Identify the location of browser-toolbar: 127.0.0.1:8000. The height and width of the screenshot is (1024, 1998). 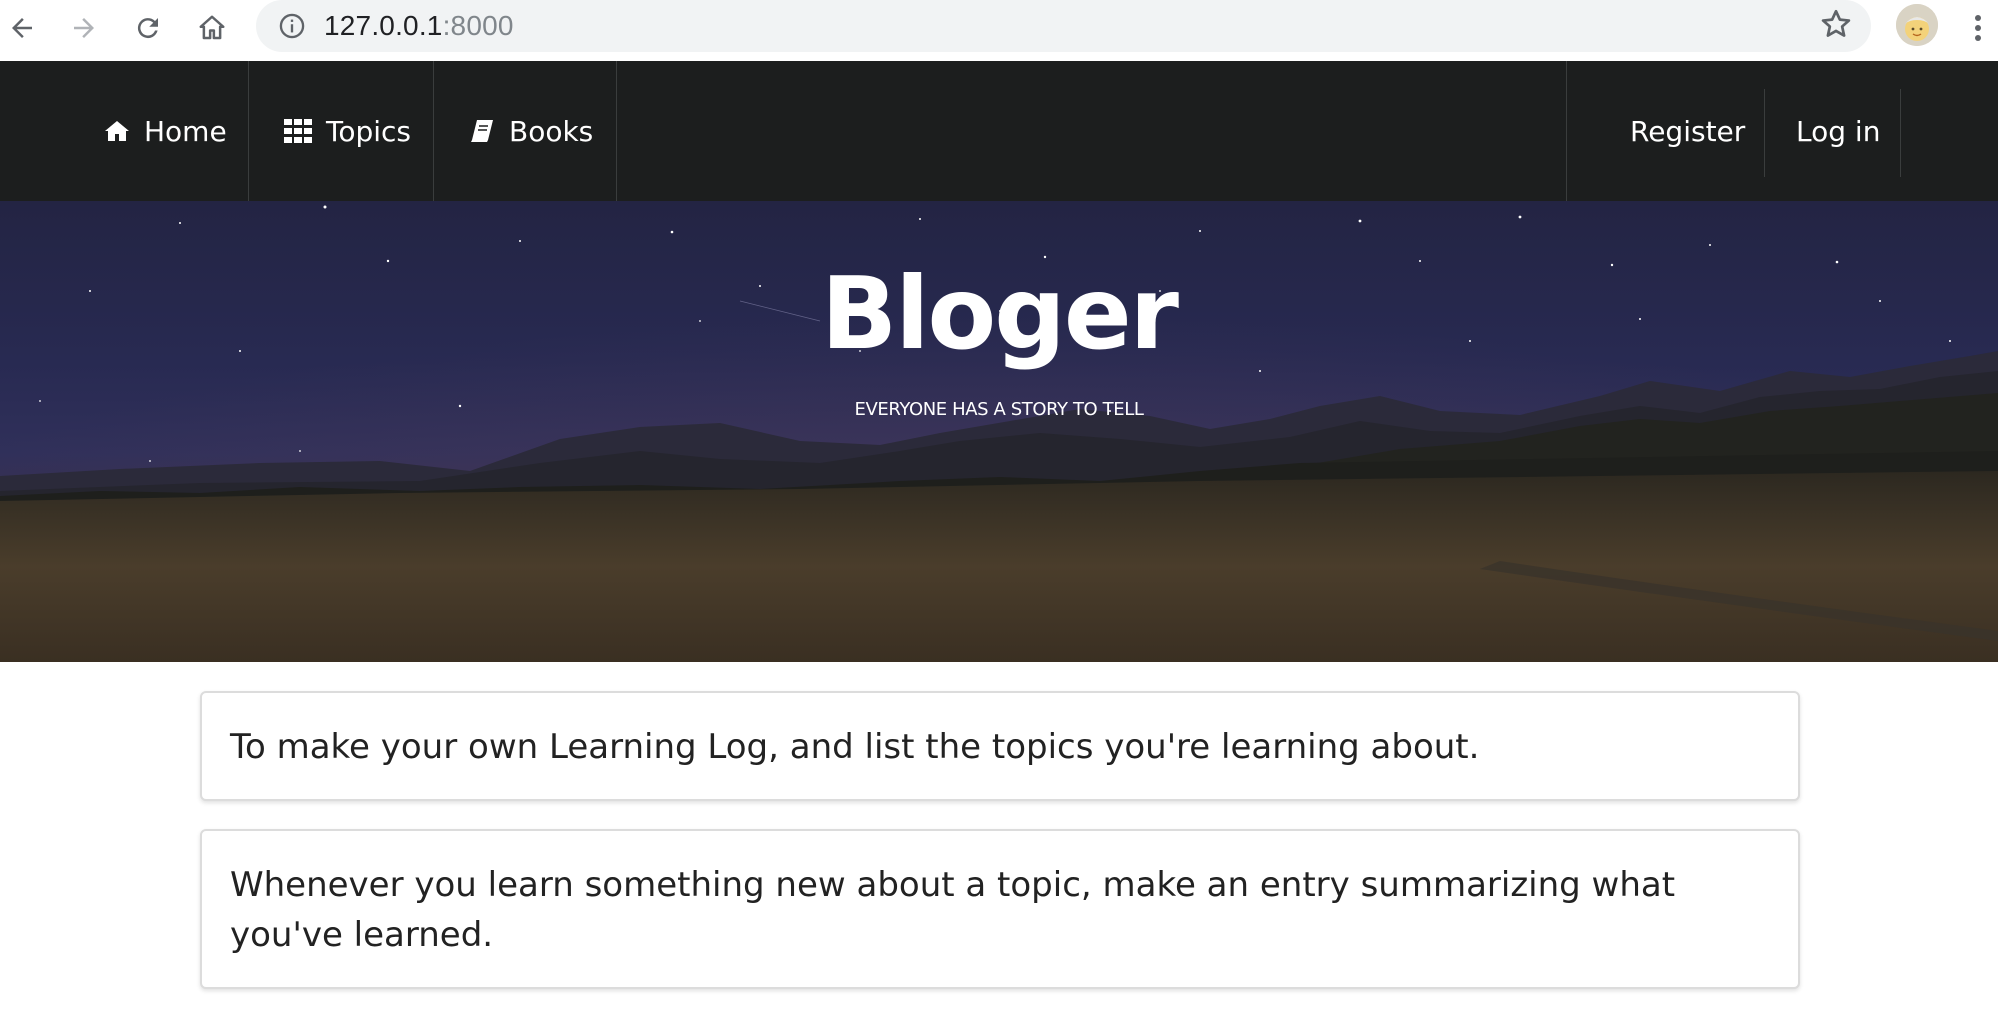
(999, 30).